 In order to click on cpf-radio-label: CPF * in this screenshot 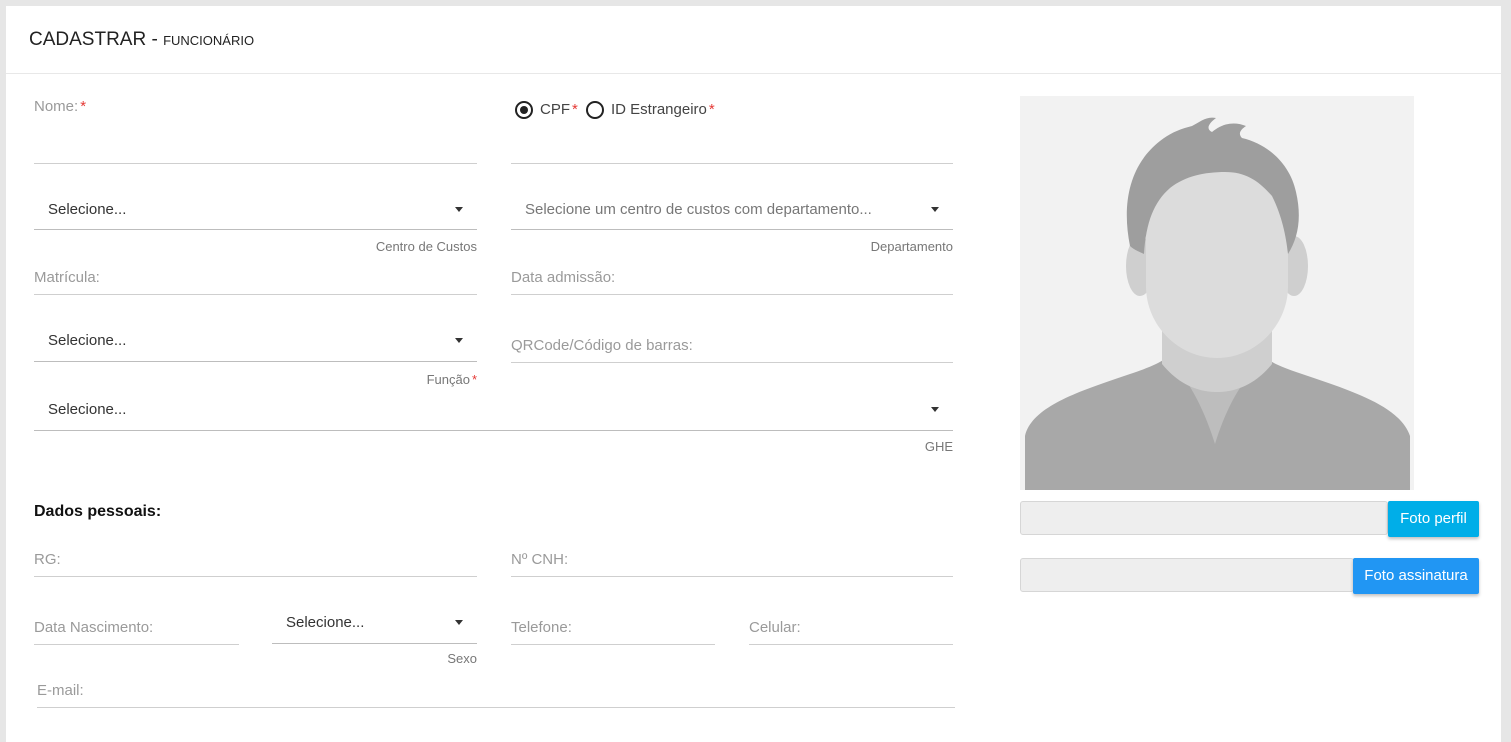, I will do `click(559, 109)`.